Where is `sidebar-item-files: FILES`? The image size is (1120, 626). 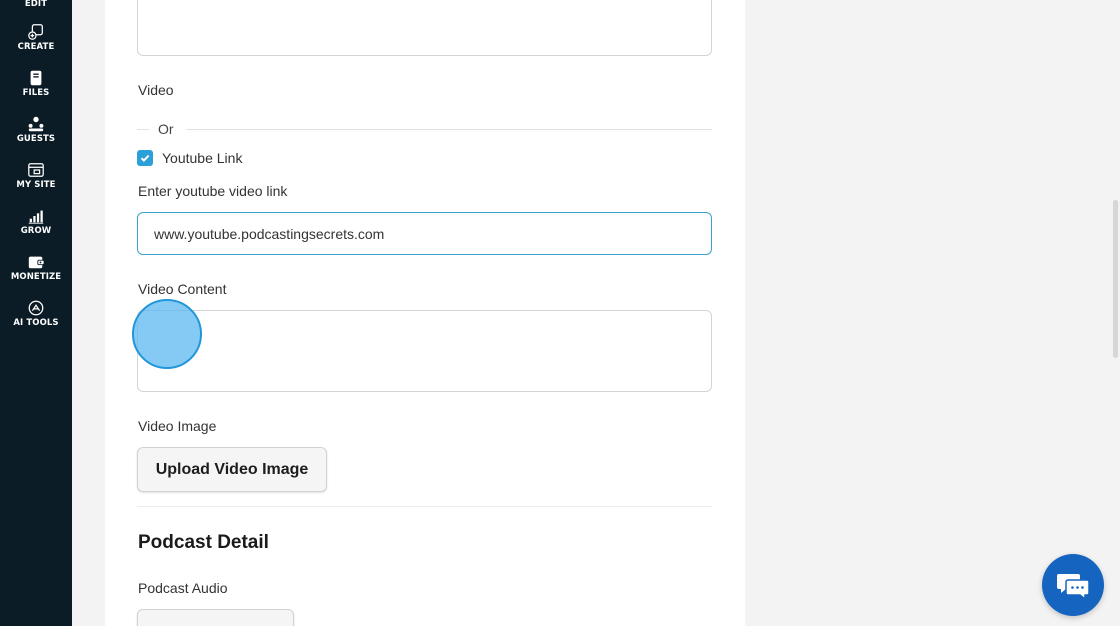 sidebar-item-files: FILES is located at coordinates (36, 84).